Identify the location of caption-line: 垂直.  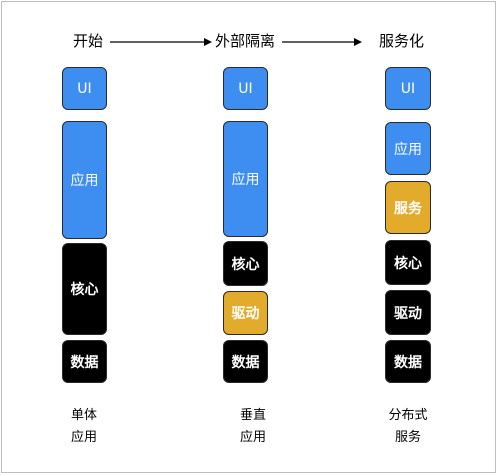
(252, 415).